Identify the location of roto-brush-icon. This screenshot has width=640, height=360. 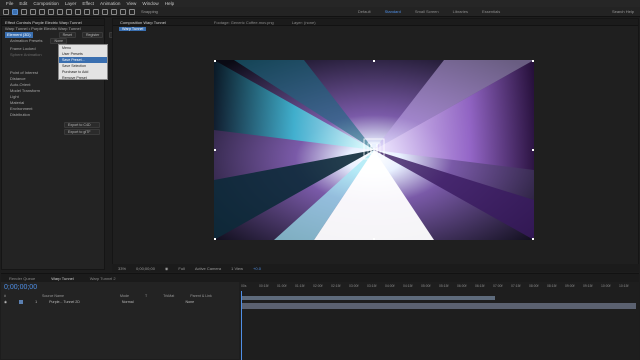
(123, 11).